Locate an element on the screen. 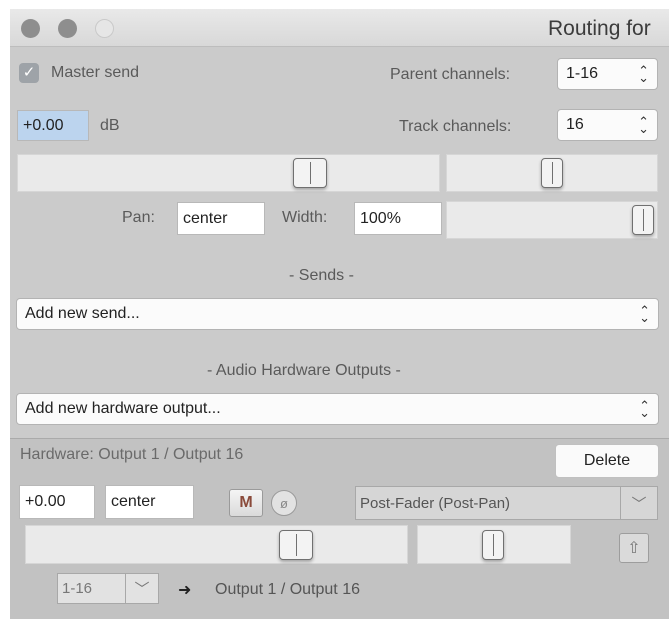 This screenshot has height=619, width=669. parent-channels-label: Parent channels: is located at coordinates (450, 74).